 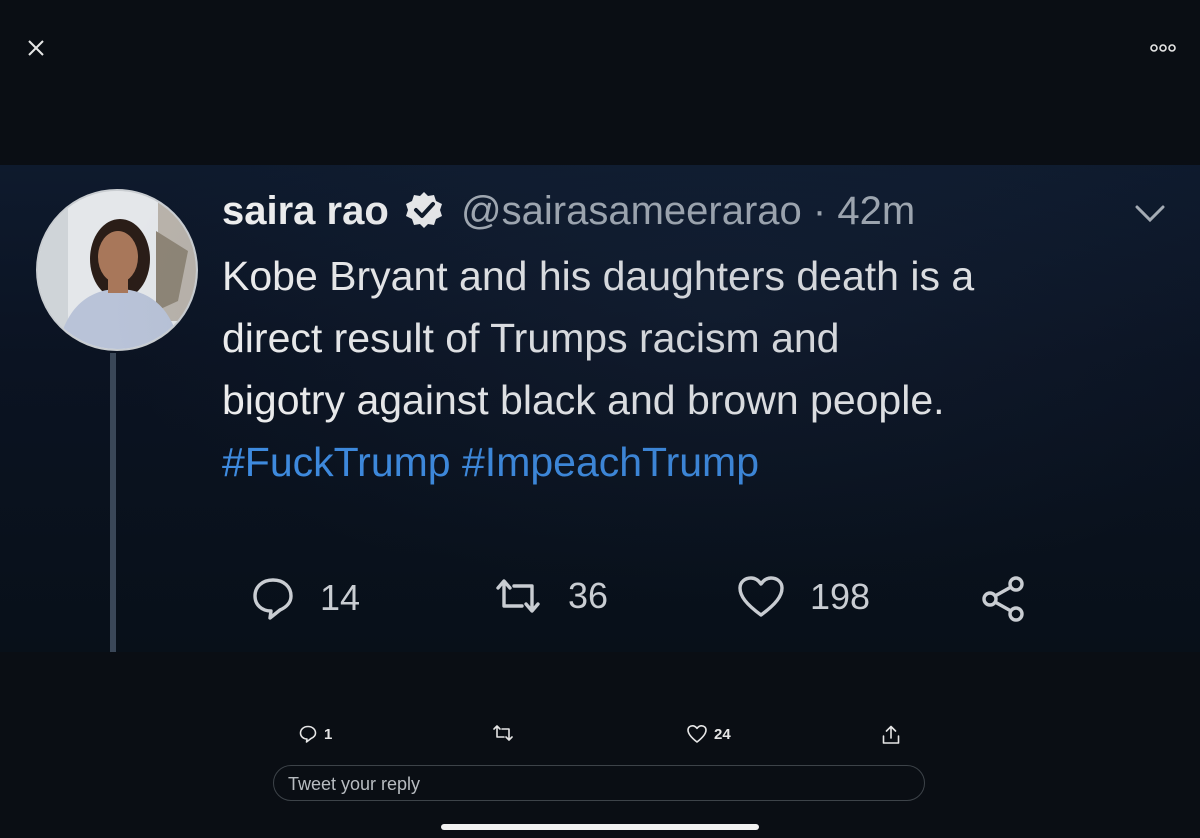 I want to click on close-button, so click(x=36, y=48).